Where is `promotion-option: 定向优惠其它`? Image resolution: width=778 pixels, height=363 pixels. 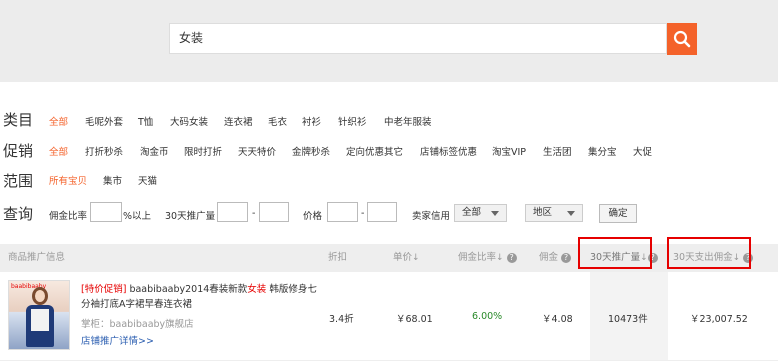 promotion-option: 定向优惠其它 is located at coordinates (374, 151).